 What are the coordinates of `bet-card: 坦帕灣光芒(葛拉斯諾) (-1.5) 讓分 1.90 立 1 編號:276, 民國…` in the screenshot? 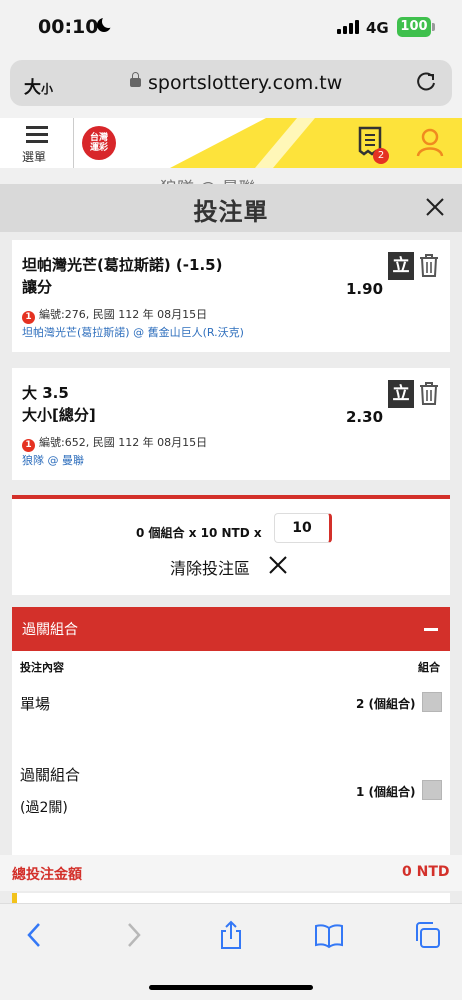 It's located at (231, 296).